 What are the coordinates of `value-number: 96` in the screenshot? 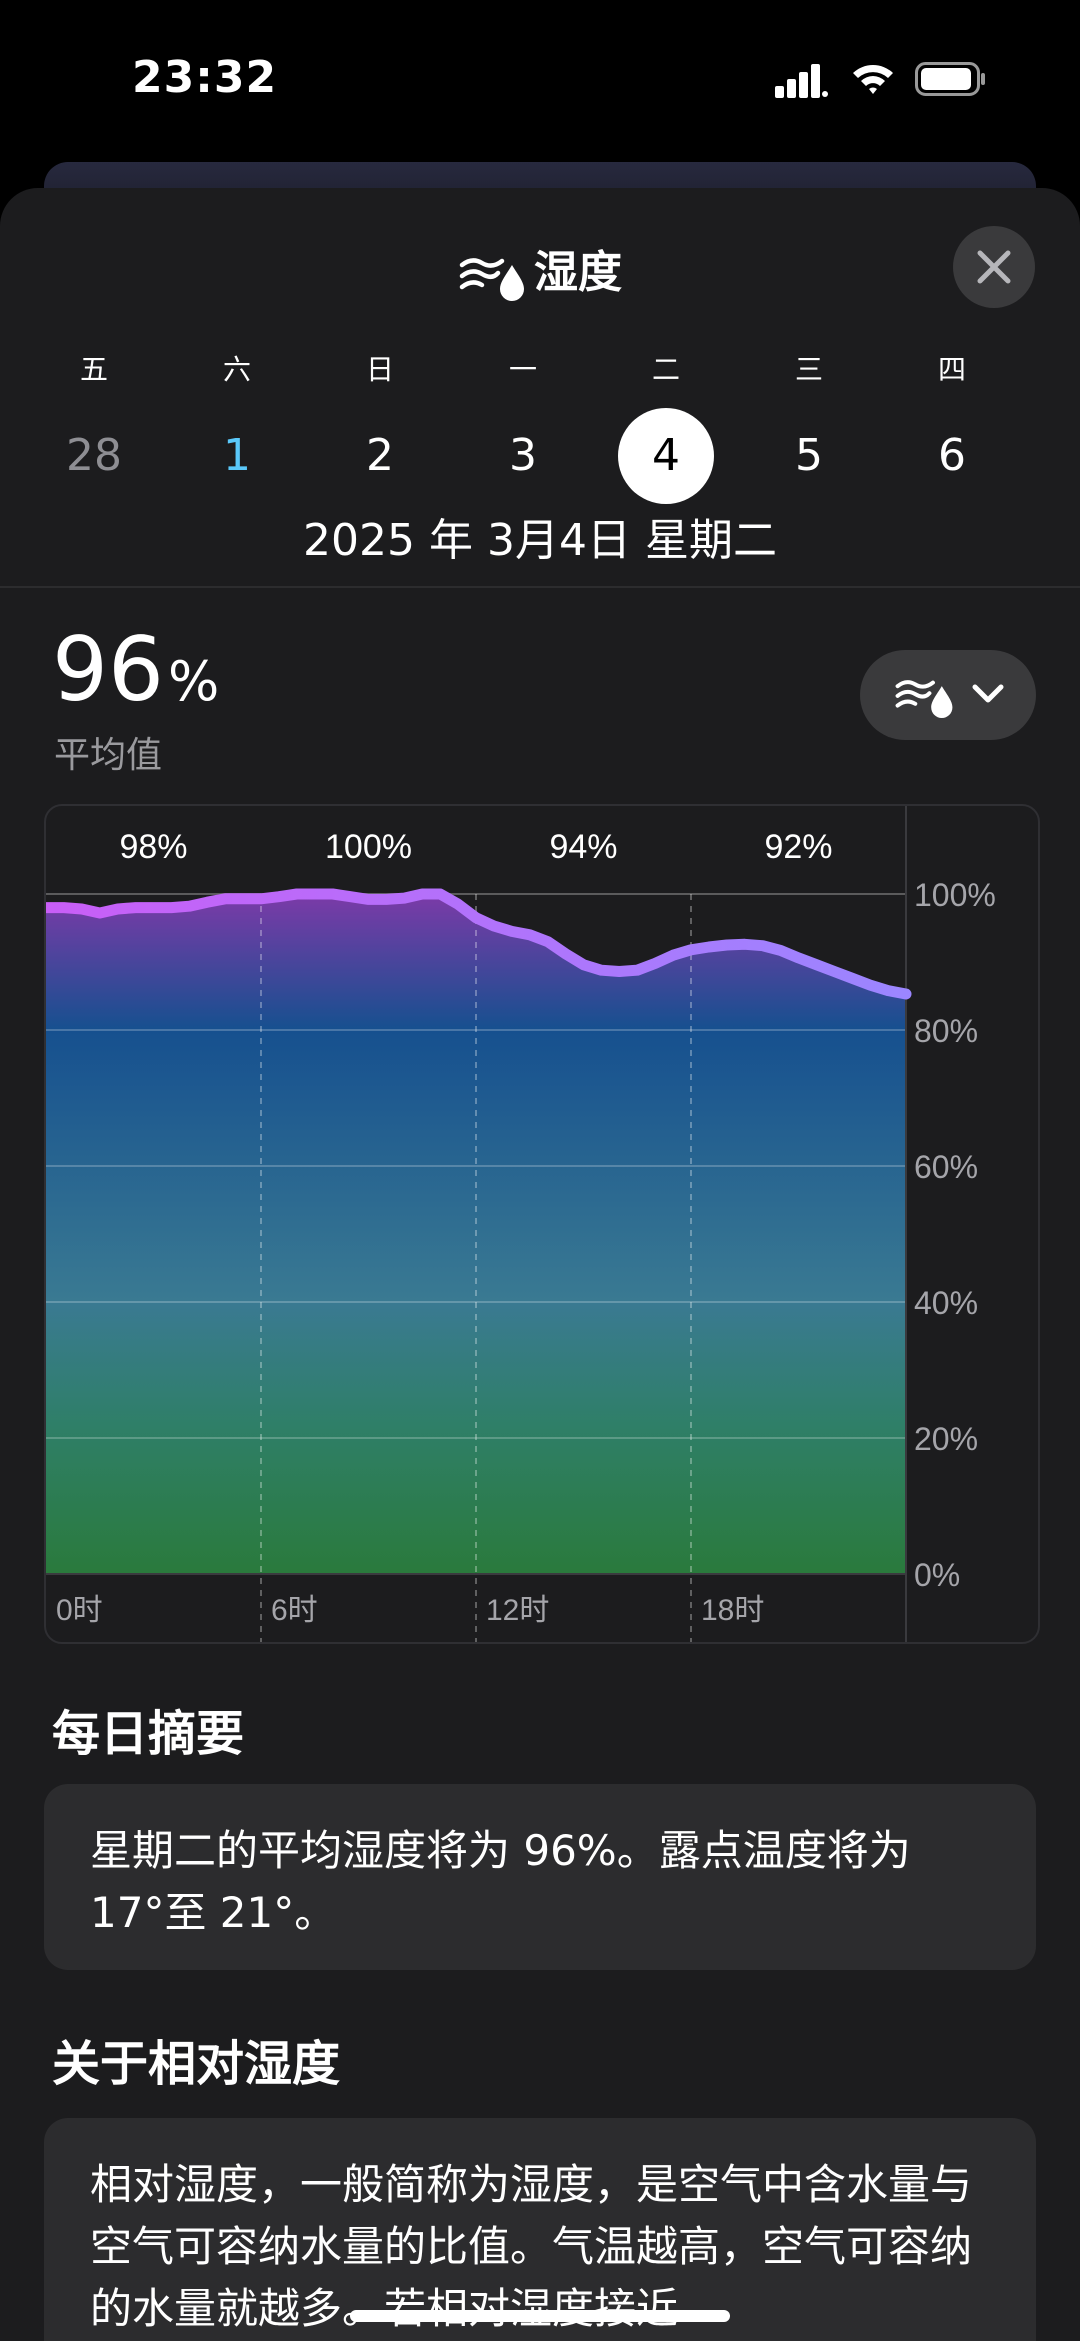 It's located at (108, 669).